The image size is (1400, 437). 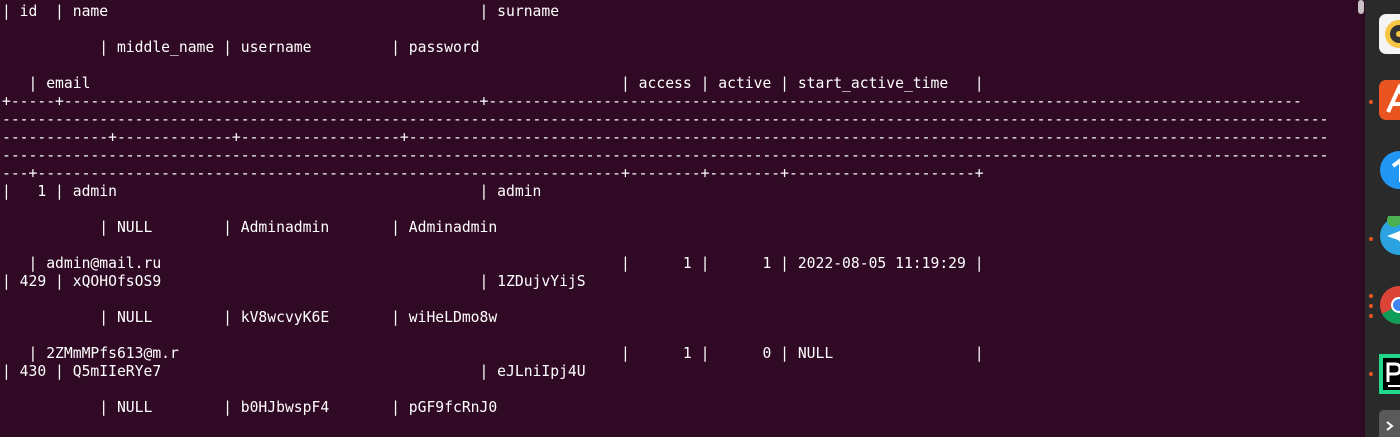 I want to click on terminal-line: | 1 | admin | admin, so click(x=272, y=191).